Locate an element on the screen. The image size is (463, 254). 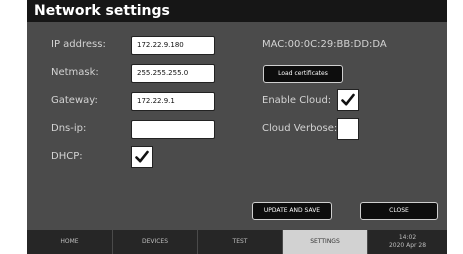
mac-address: MAC:00:0C:29:BB:DD:DA is located at coordinates (324, 44).